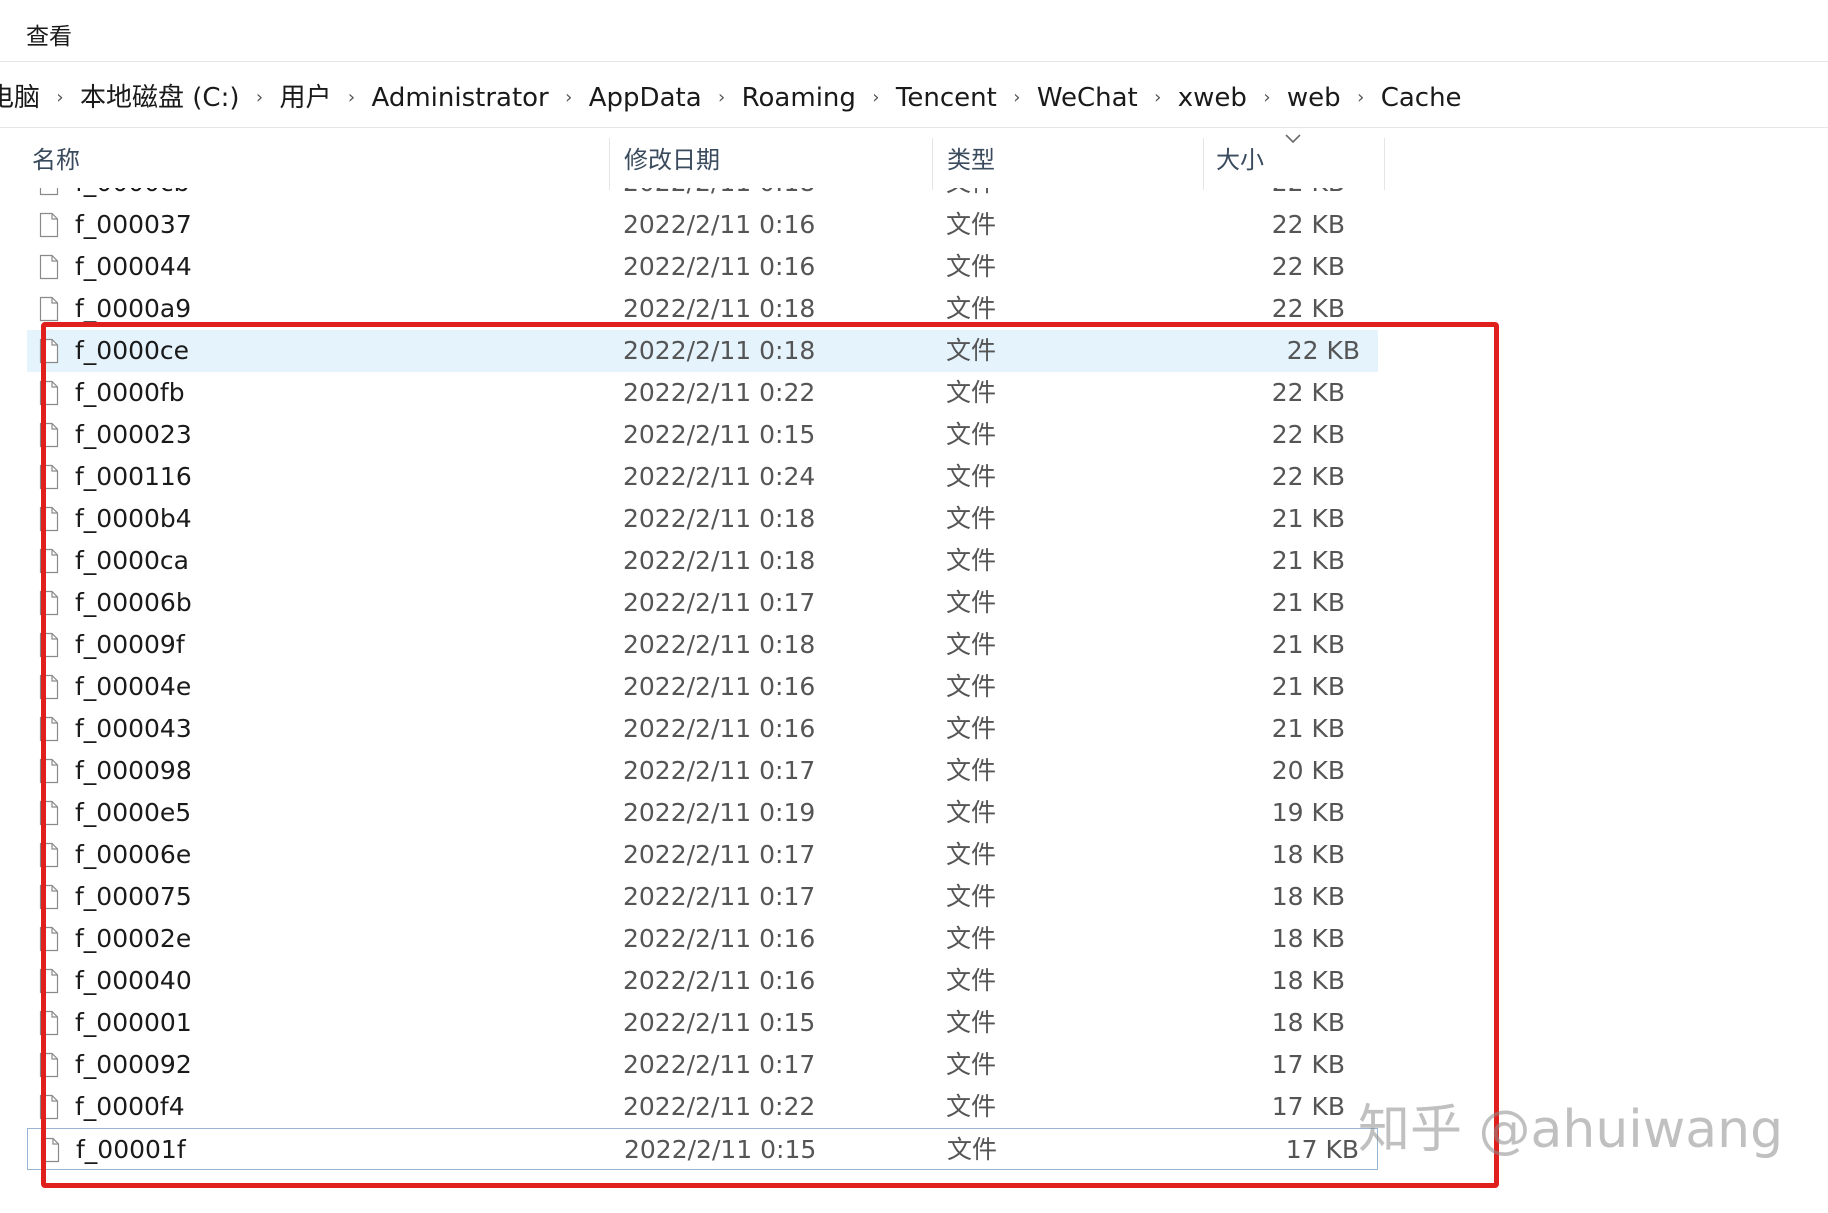 The height and width of the screenshot is (1213, 1828). What do you see at coordinates (133, 896) in the screenshot?
I see `file-name: f_000075` at bounding box center [133, 896].